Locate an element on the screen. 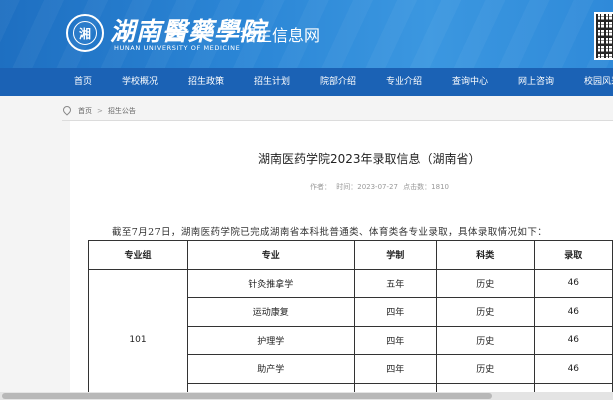  emblem-glyph: 湘 is located at coordinates (85, 33).